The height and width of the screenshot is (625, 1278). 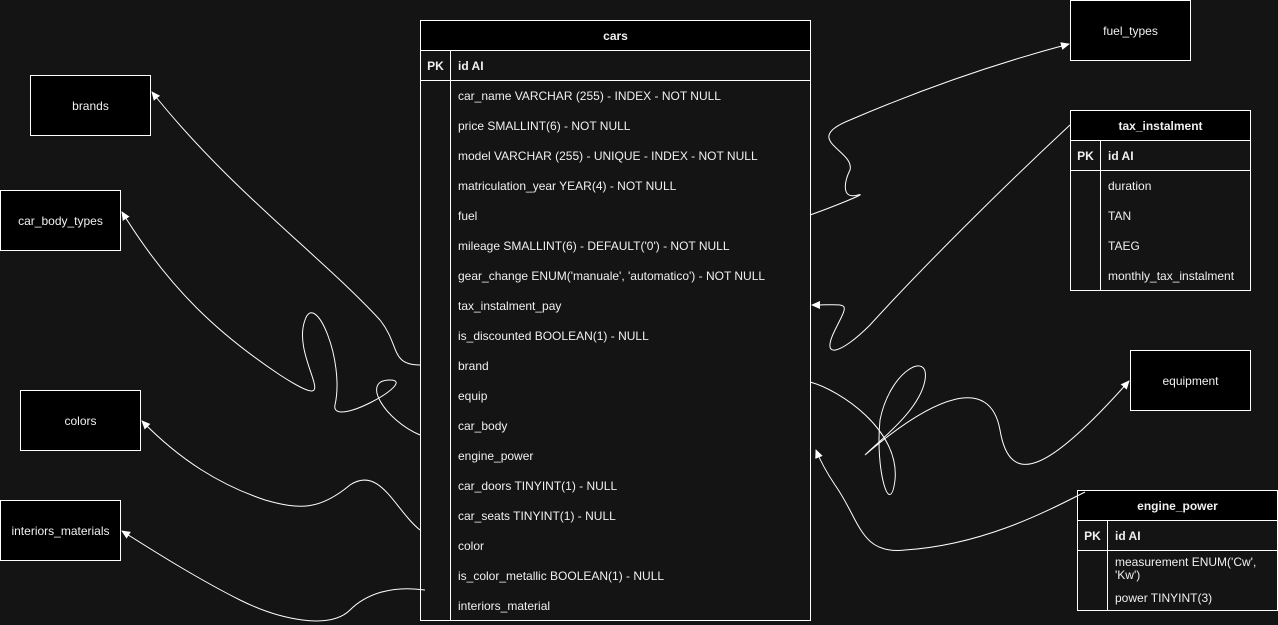 What do you see at coordinates (1086, 155) in the screenshot?
I see `table-tax-instalment-pk-label: PK` at bounding box center [1086, 155].